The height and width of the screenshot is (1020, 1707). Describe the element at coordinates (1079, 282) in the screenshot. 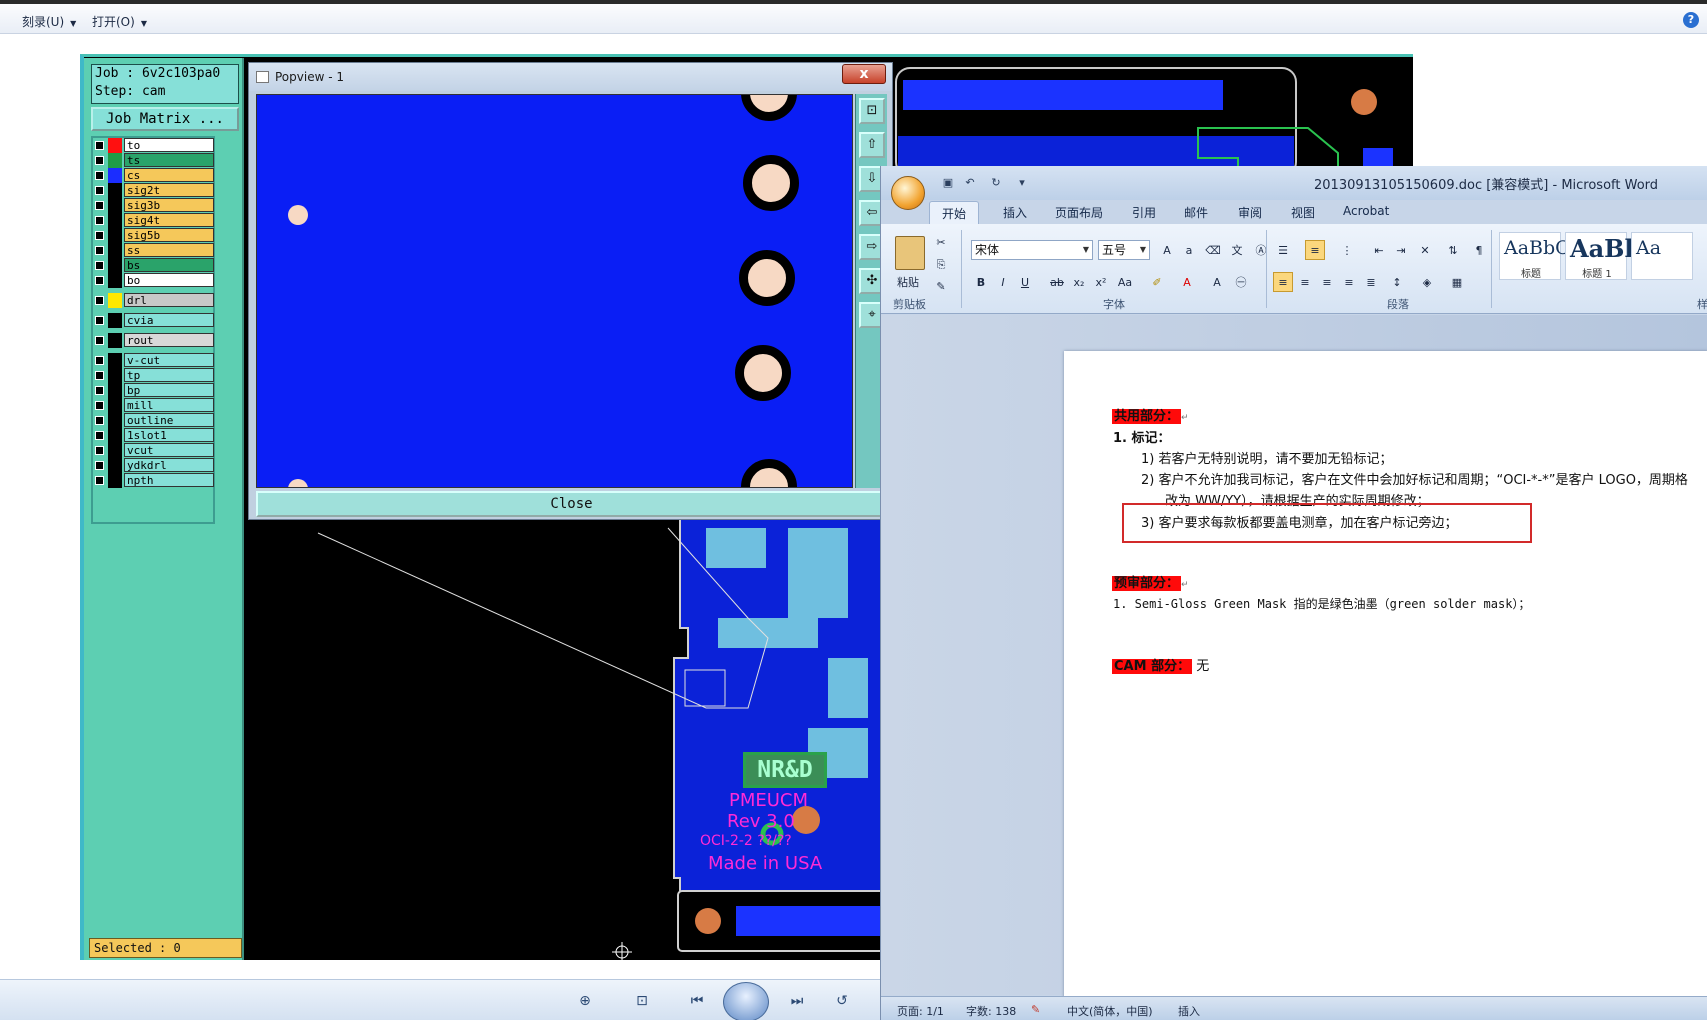

I see `subscript-icon: x₂` at that location.